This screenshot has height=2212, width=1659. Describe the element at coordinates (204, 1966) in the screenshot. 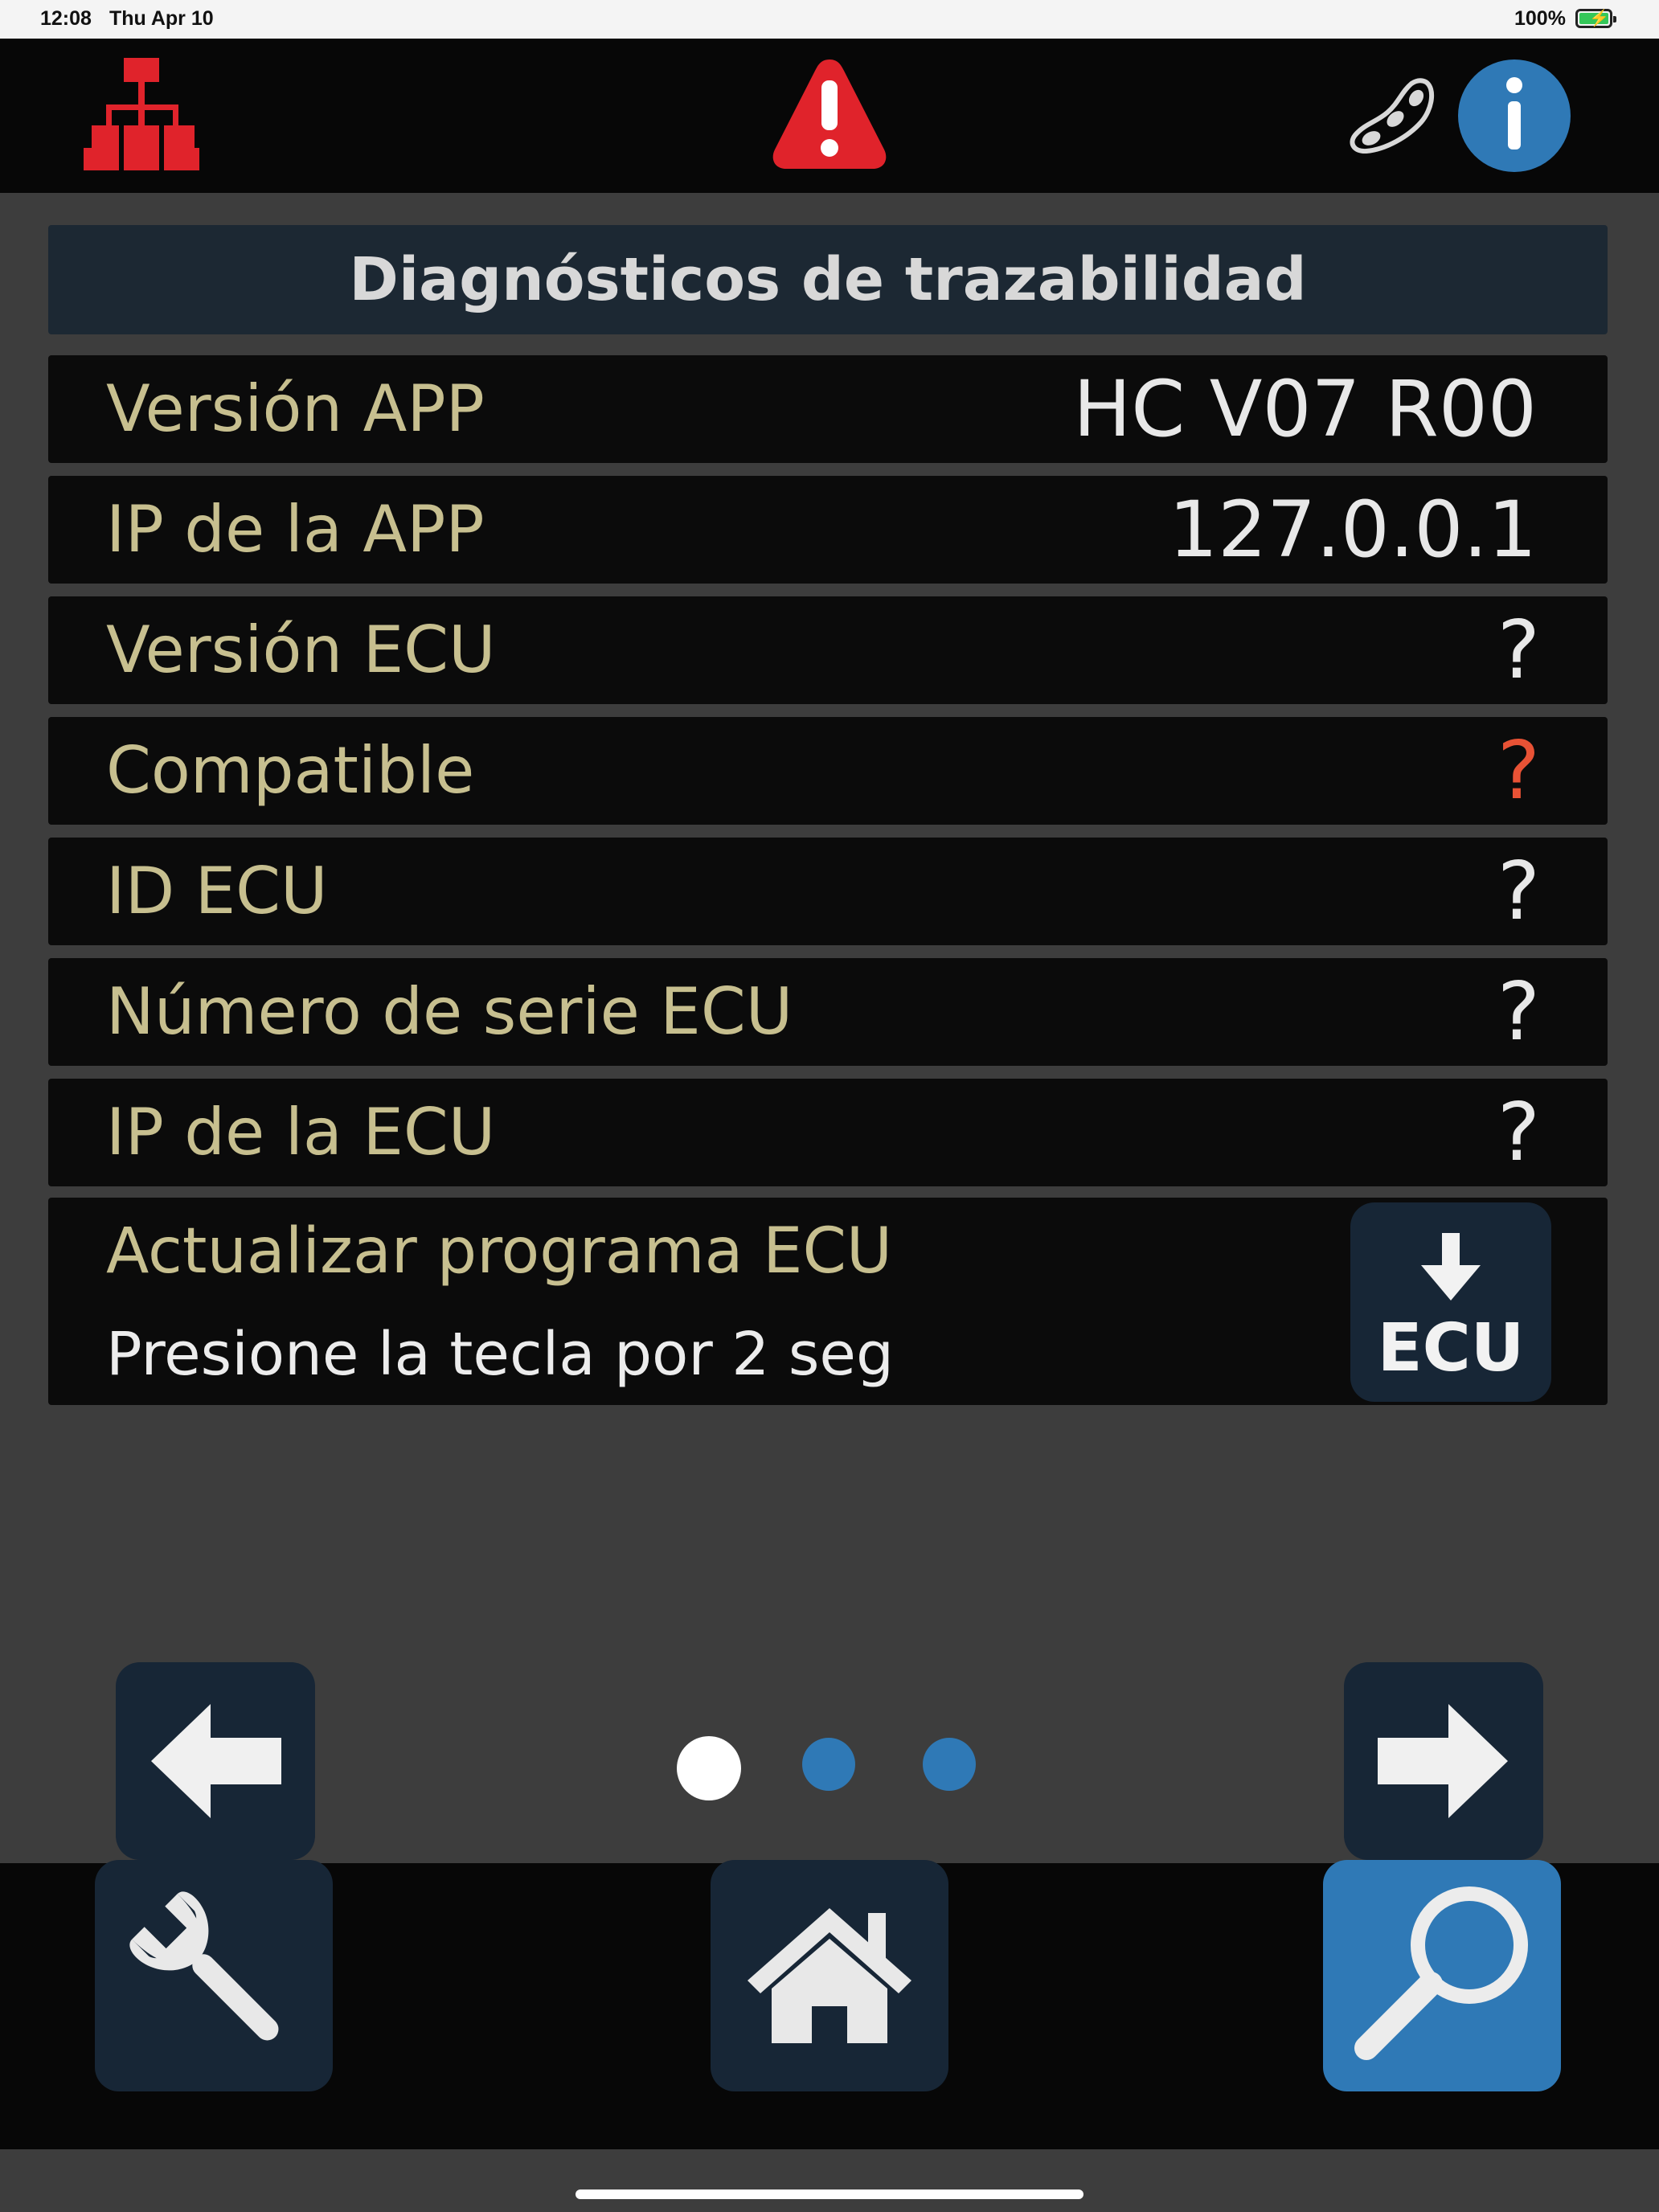

I see `wrench-icon` at that location.